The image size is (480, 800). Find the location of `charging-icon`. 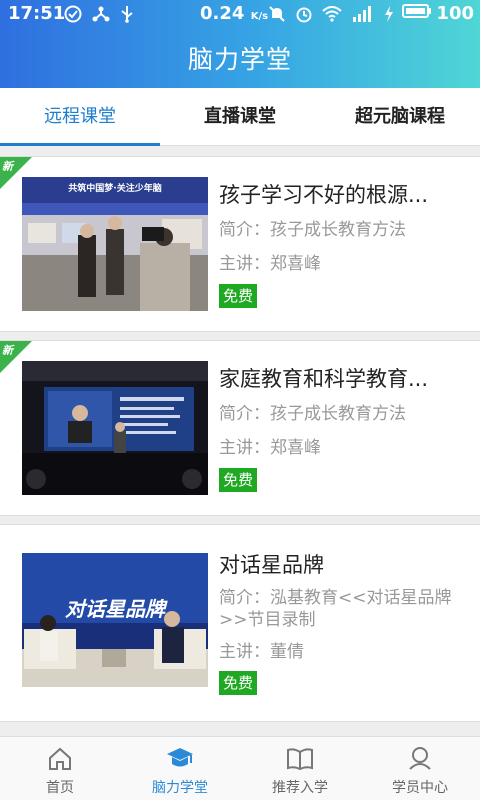

charging-icon is located at coordinates (389, 16).